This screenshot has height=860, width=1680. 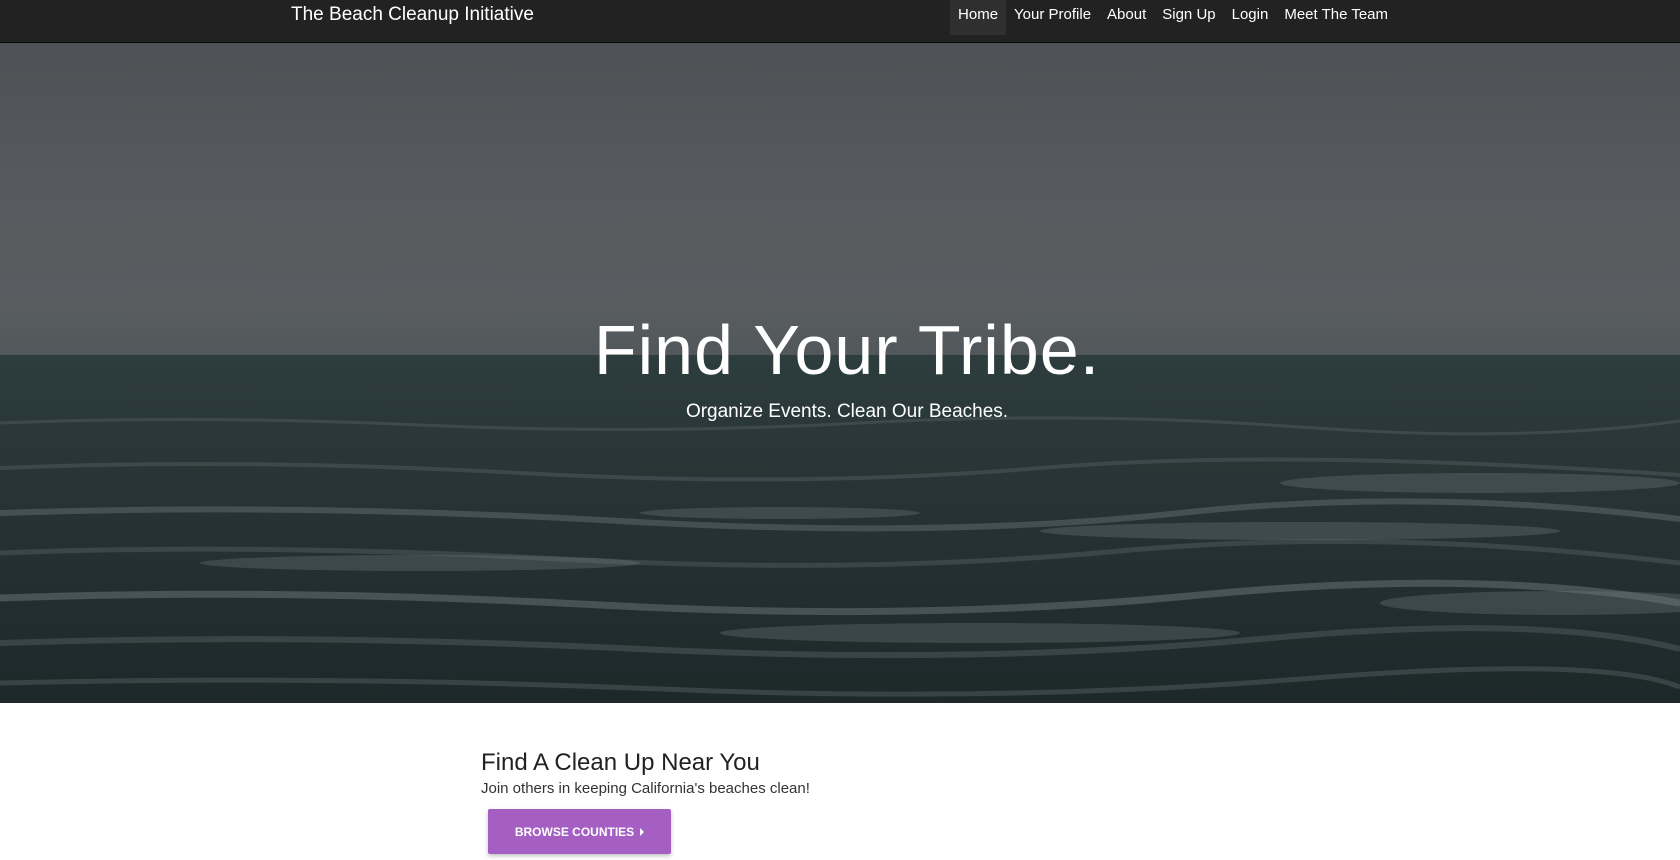 What do you see at coordinates (978, 17) in the screenshot?
I see `nav-home: Home` at bounding box center [978, 17].